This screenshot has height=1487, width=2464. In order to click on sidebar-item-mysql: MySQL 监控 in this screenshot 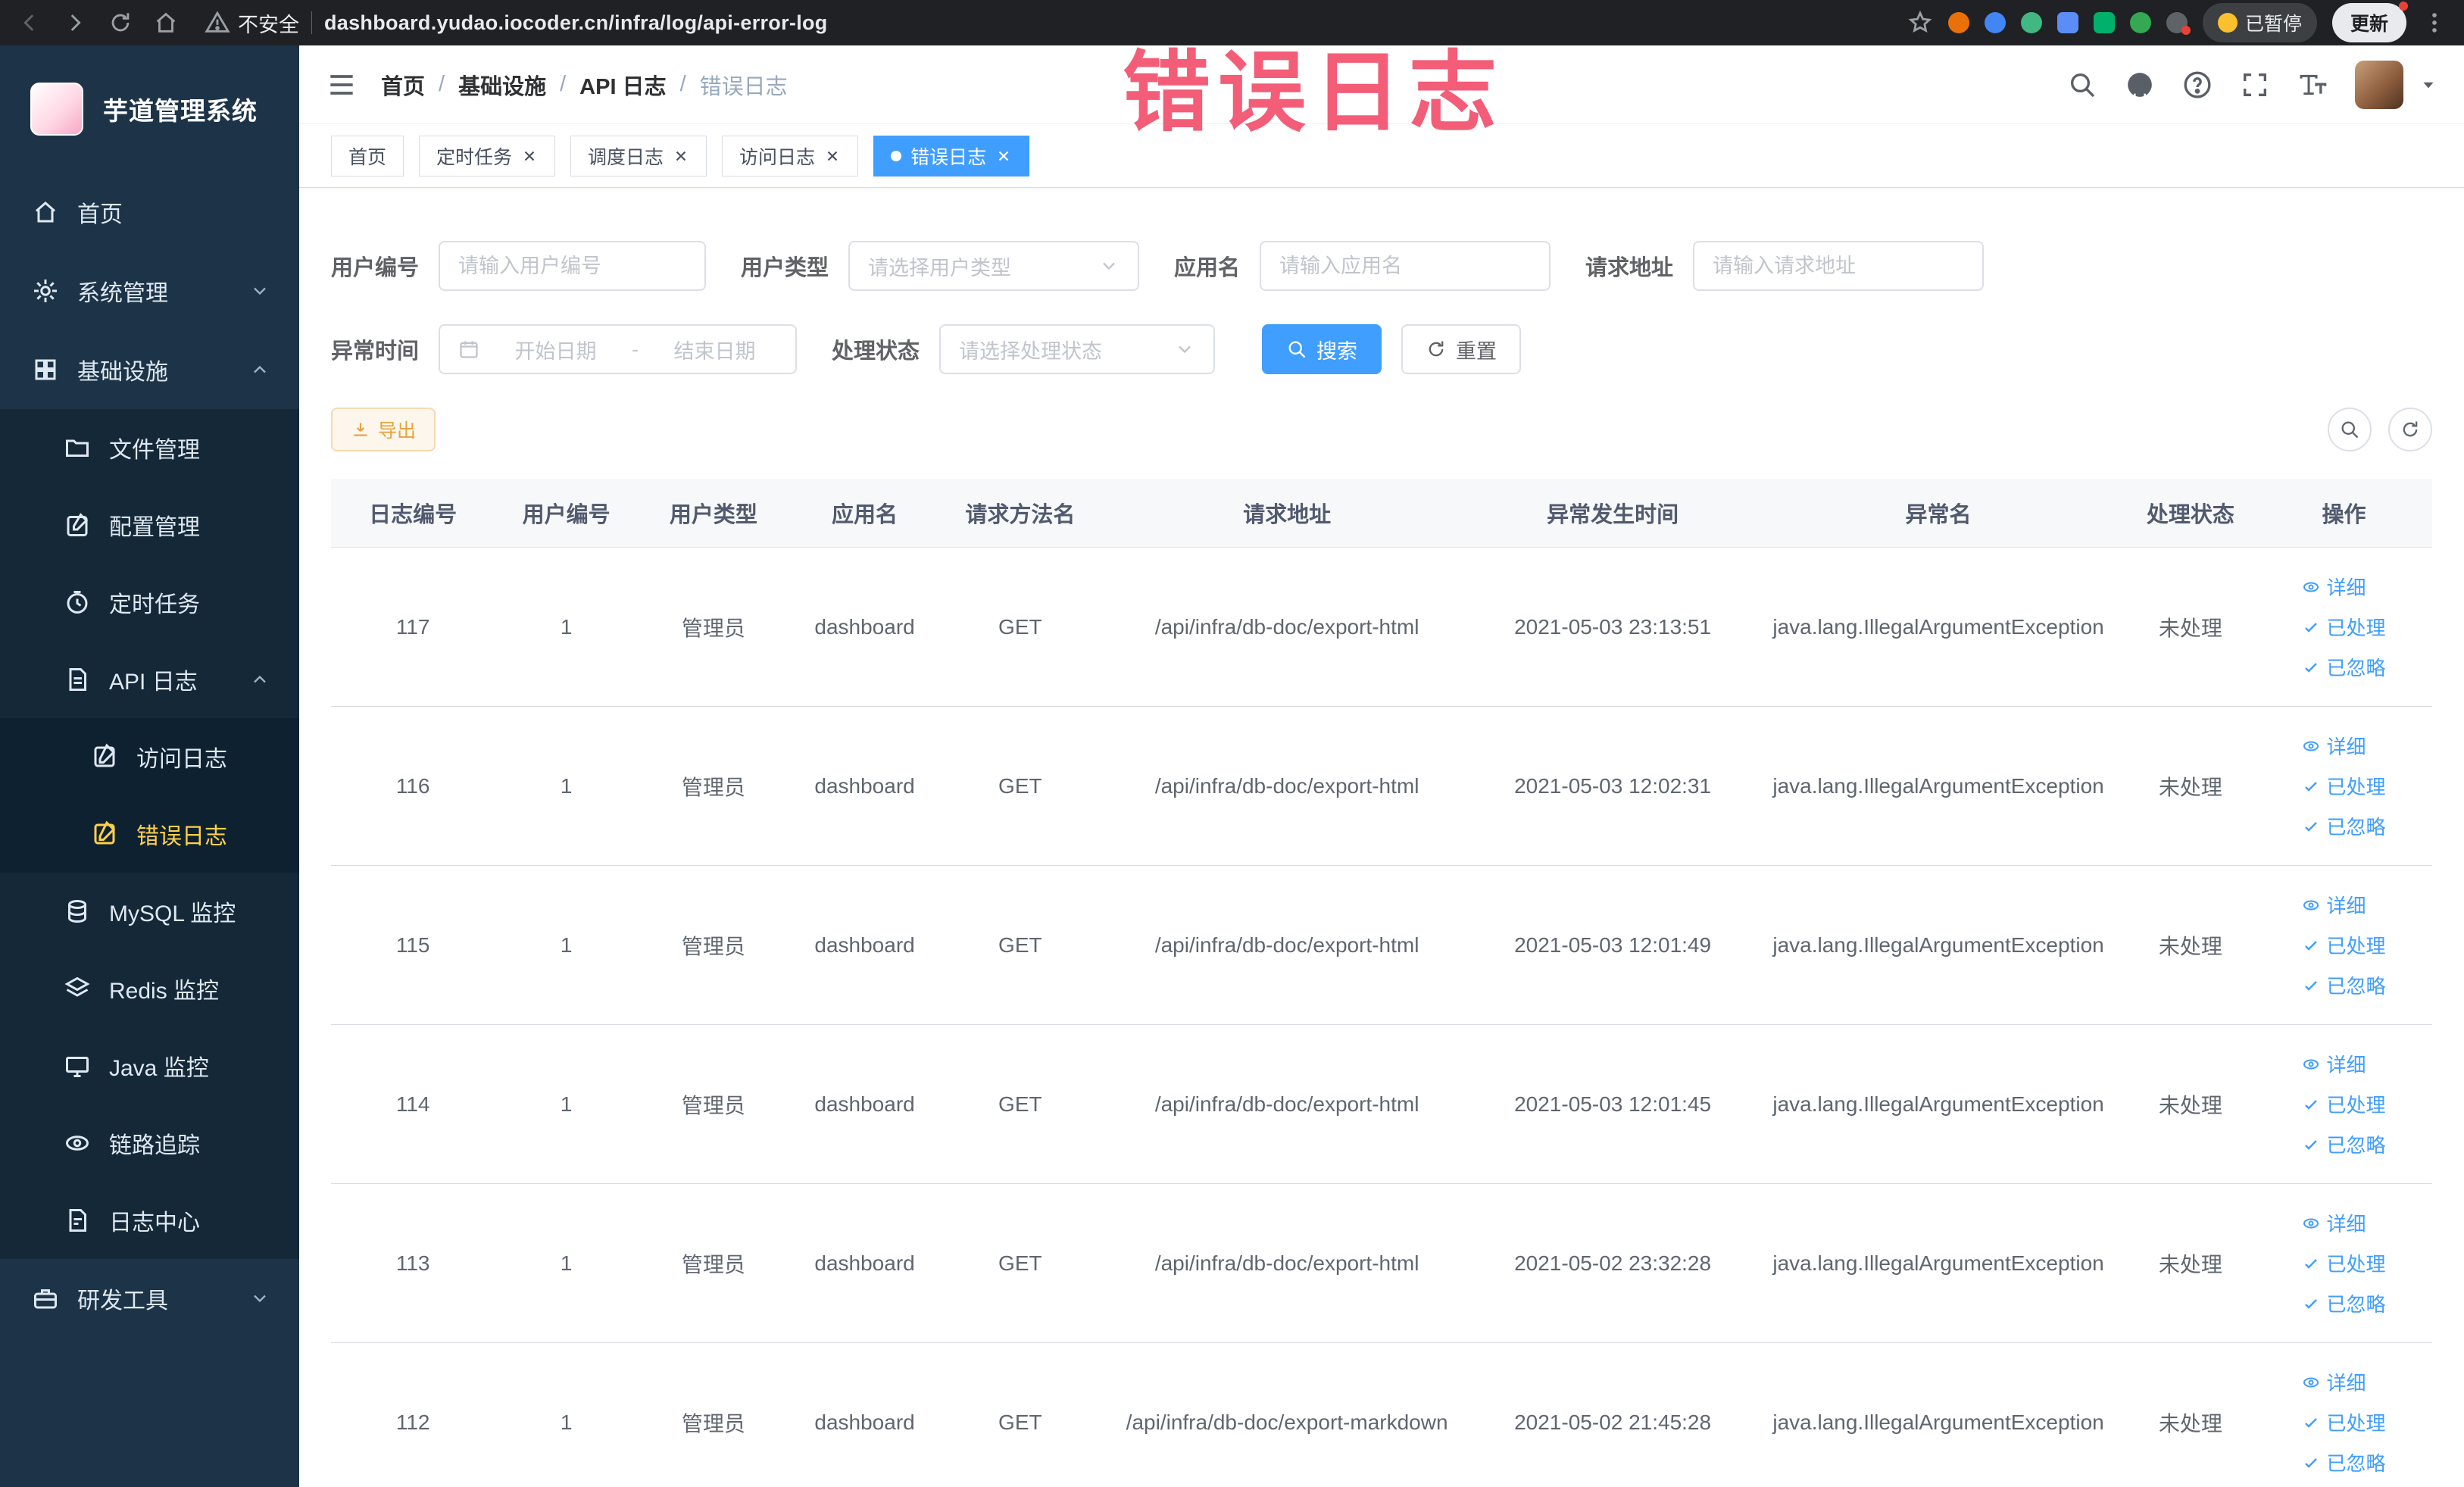, I will do `click(149, 911)`.